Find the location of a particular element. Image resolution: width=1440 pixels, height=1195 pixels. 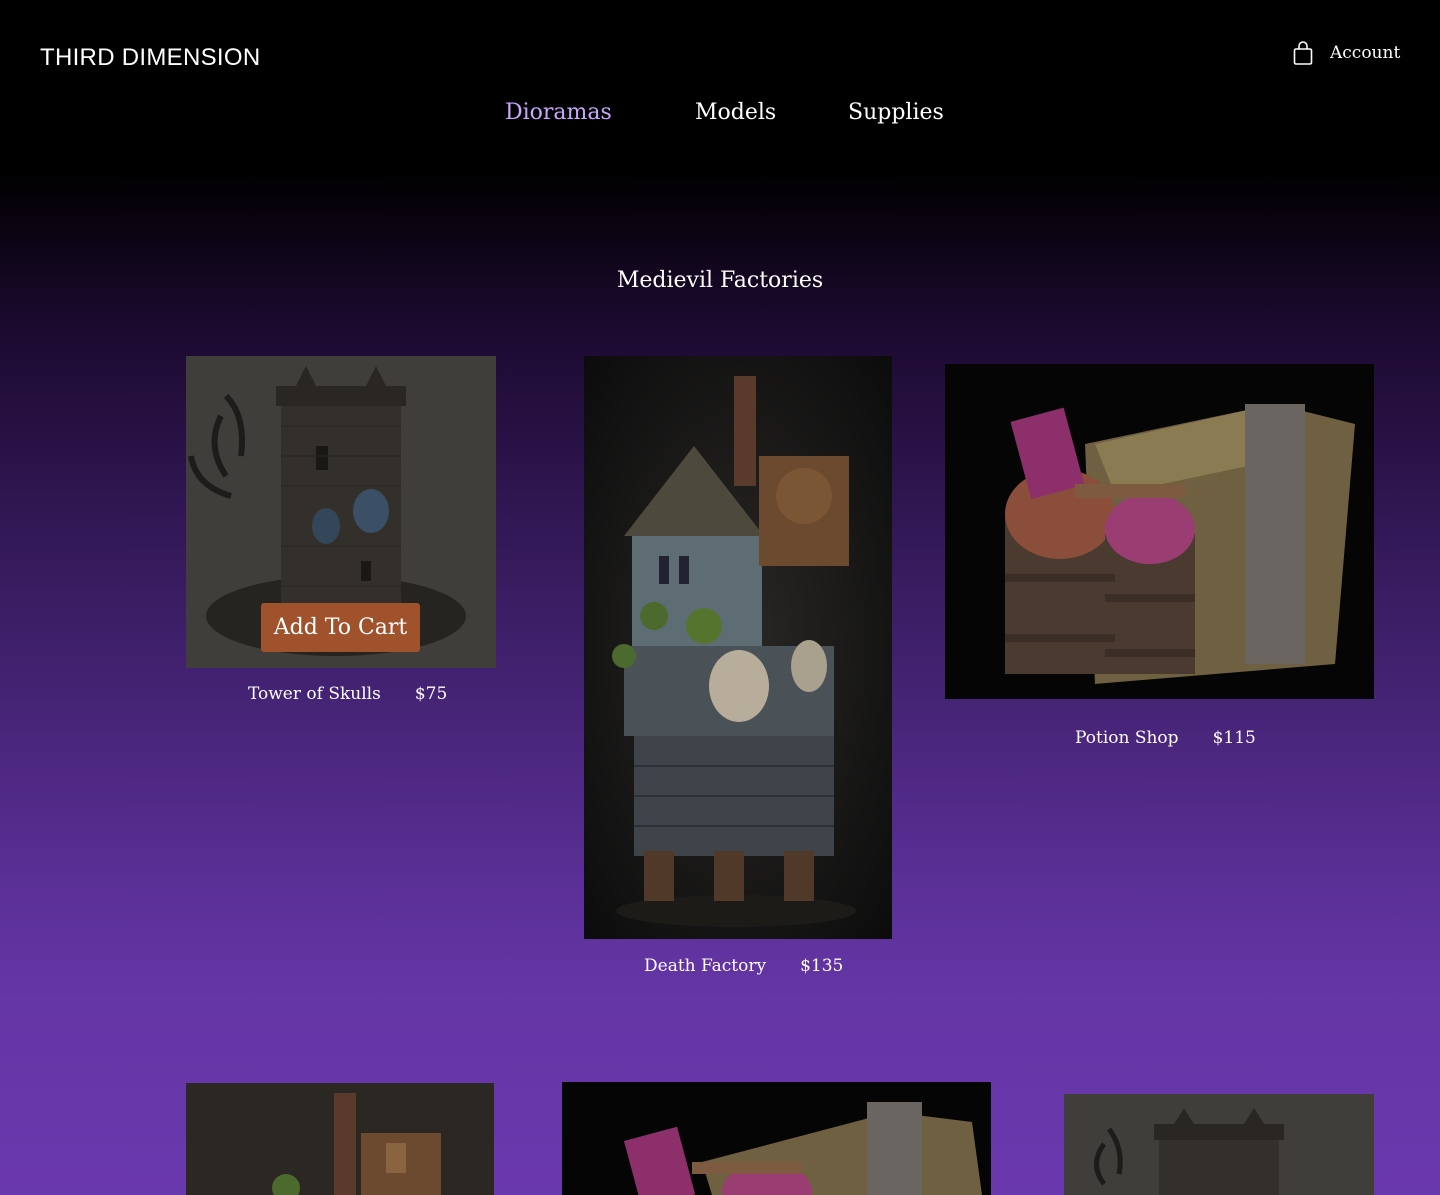

account-link: Account is located at coordinates (1346, 53).